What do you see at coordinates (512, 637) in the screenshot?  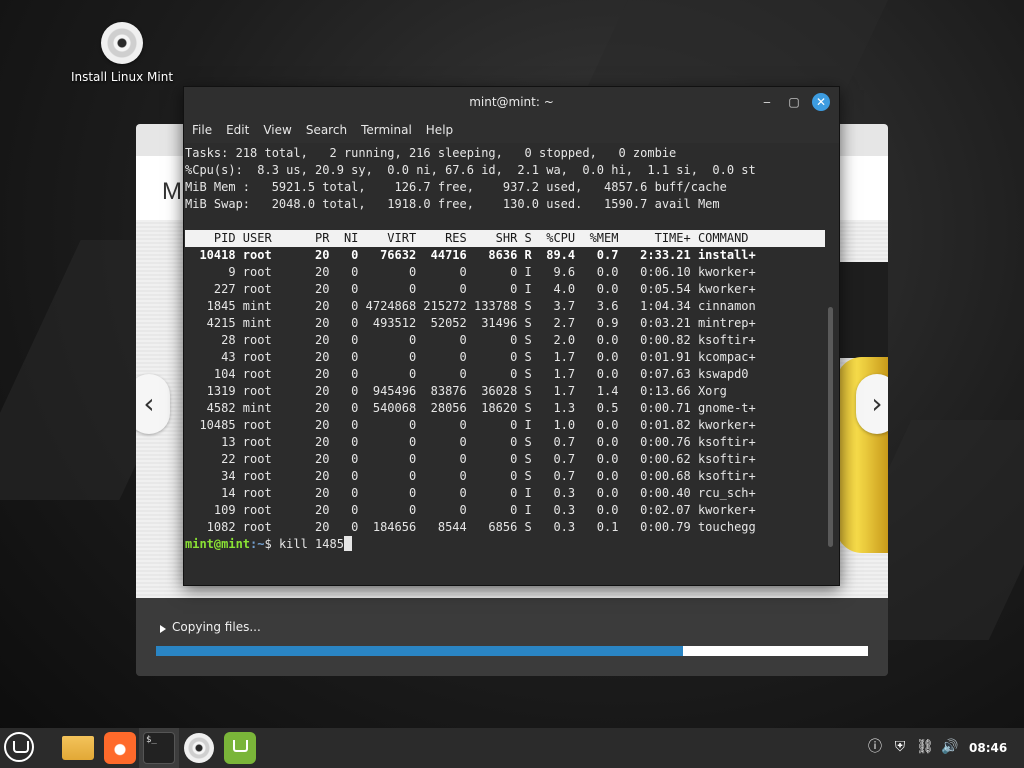 I see `installer-footer` at bounding box center [512, 637].